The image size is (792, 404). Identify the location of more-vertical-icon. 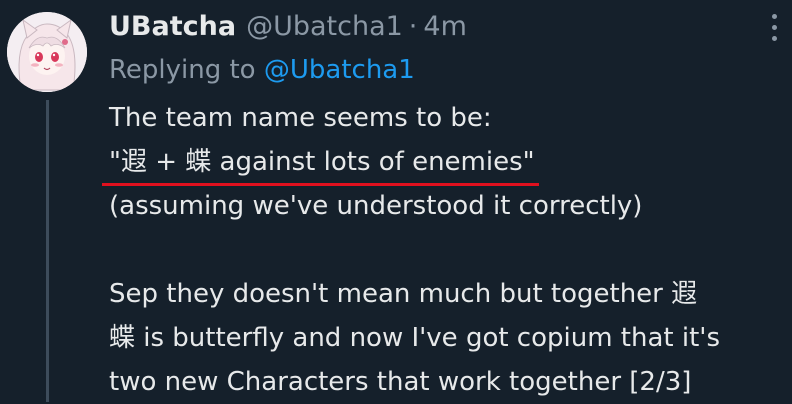
(774, 28).